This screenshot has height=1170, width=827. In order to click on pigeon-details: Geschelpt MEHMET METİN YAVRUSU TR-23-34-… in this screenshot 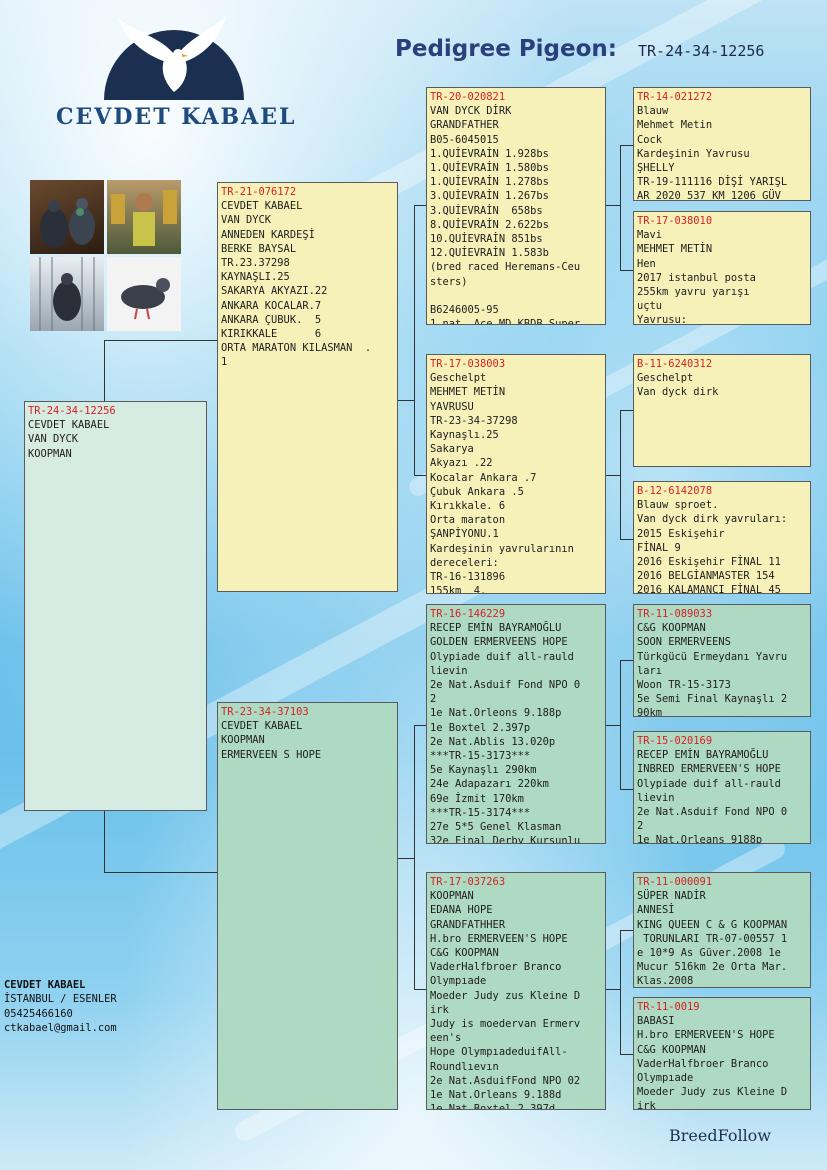, I will do `click(502, 483)`.